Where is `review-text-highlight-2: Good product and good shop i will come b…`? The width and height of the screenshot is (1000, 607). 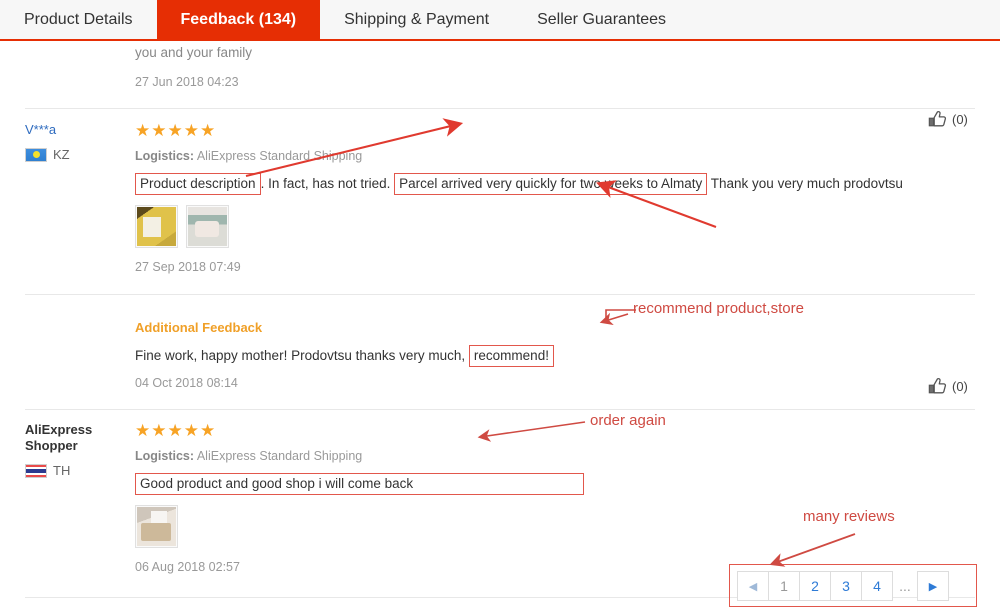 review-text-highlight-2: Good product and good shop i will come b… is located at coordinates (360, 484).